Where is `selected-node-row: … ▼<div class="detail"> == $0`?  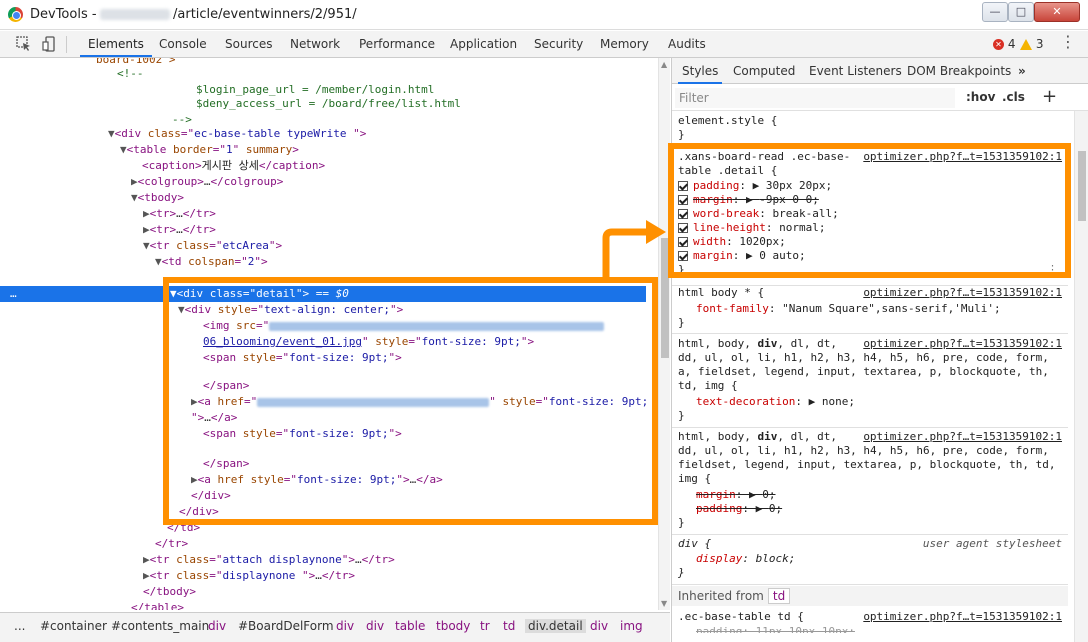
selected-node-row: … ▼<div class="detail"> == $0 is located at coordinates (323, 294).